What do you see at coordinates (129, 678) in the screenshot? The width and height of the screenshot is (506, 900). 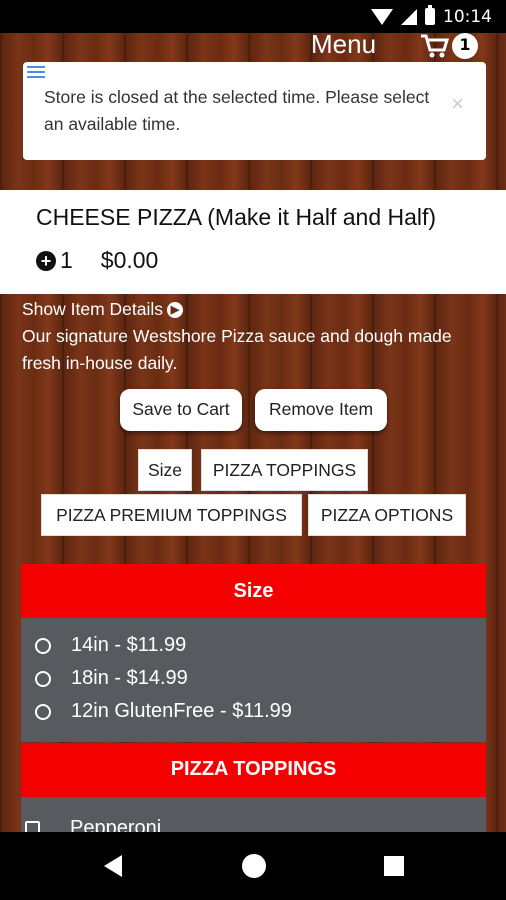 I see `size-option-label: 18in - $14.99` at bounding box center [129, 678].